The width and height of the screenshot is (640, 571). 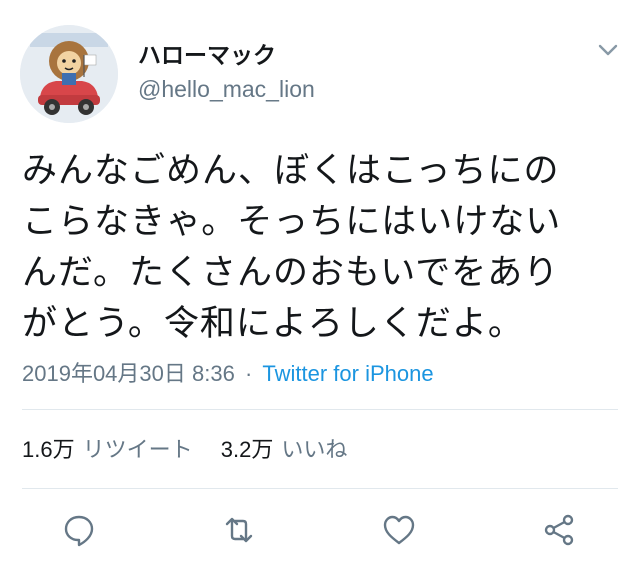 What do you see at coordinates (239, 530) in the screenshot?
I see `retweet-icon` at bounding box center [239, 530].